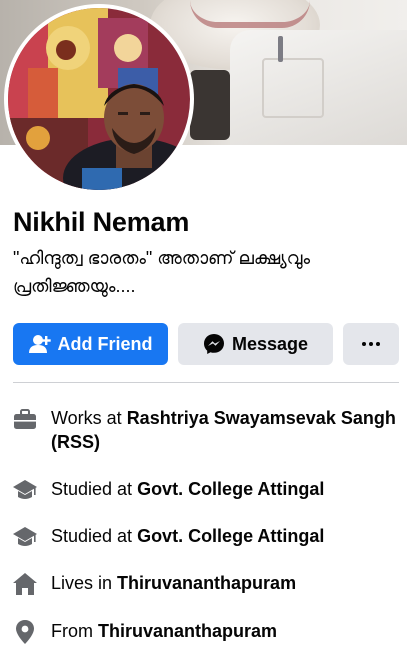 The height and width of the screenshot is (660, 407). I want to click on profile-name: Nikhil Nemam, so click(101, 222).